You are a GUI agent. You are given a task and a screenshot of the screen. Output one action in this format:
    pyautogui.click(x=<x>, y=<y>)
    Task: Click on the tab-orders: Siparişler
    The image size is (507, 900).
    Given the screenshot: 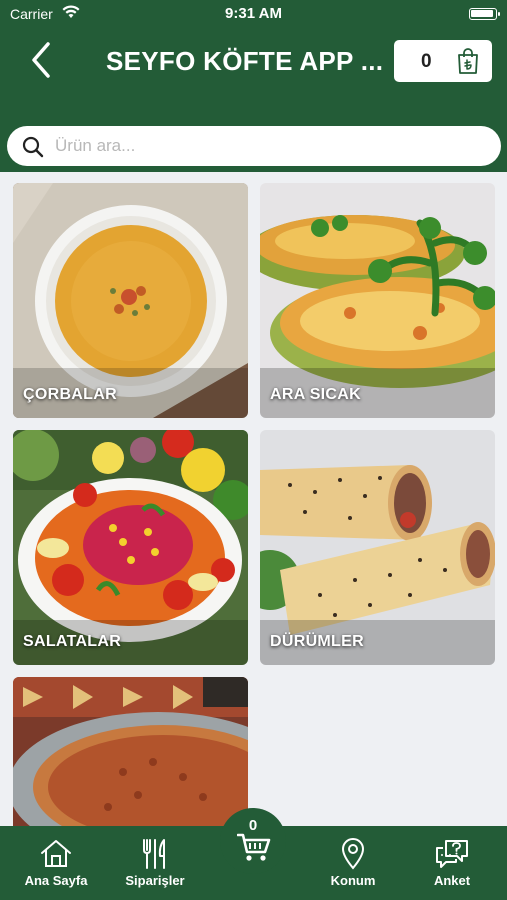 What is the action you would take?
    pyautogui.click(x=155, y=863)
    